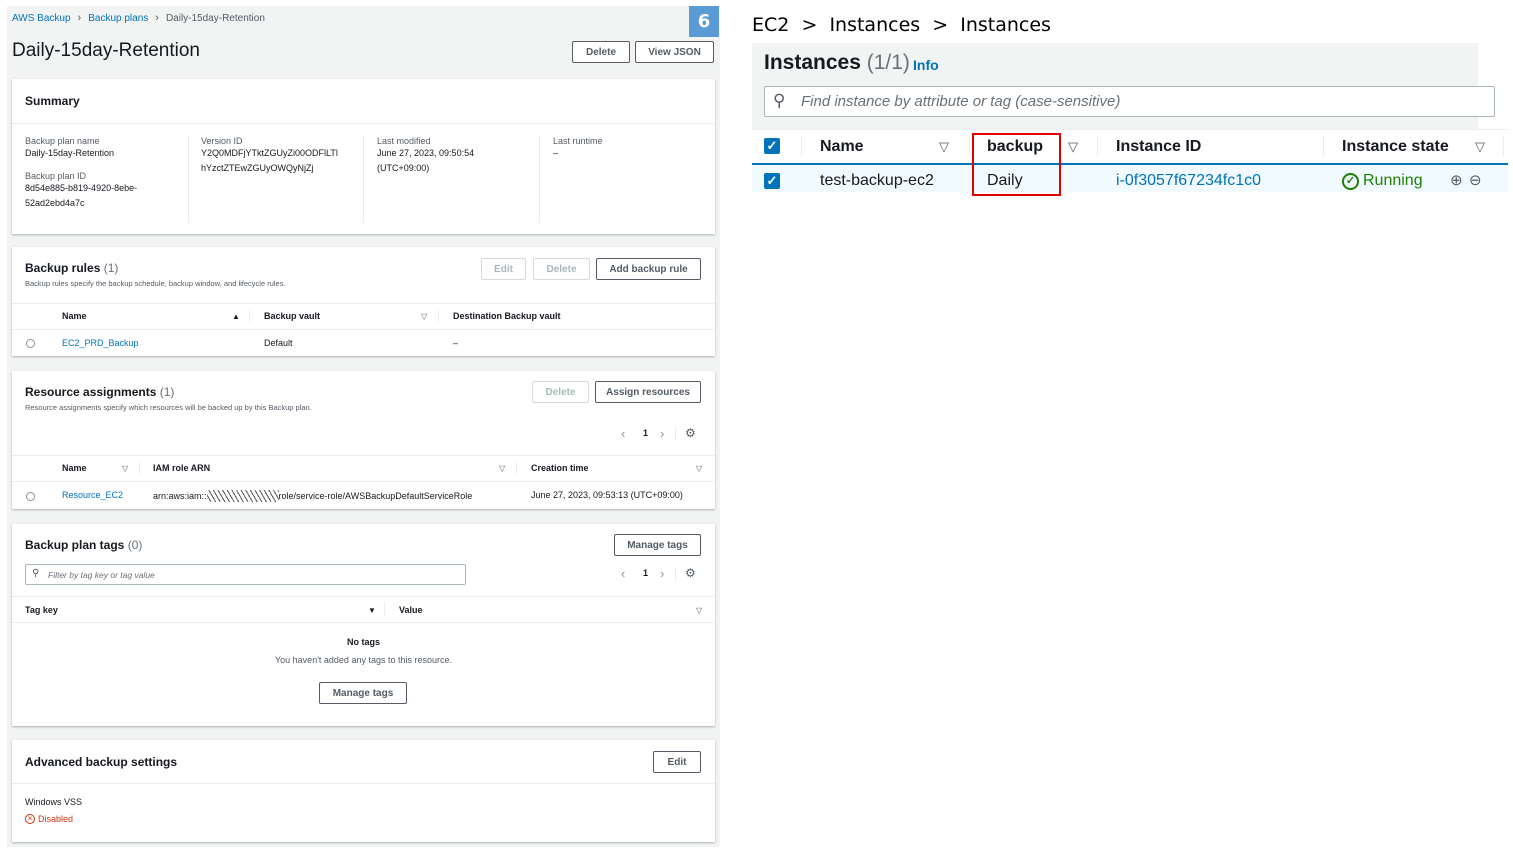 The height and width of the screenshot is (854, 1513). Describe the element at coordinates (648, 392) in the screenshot. I see `assign-resources-button: Assign resources` at that location.